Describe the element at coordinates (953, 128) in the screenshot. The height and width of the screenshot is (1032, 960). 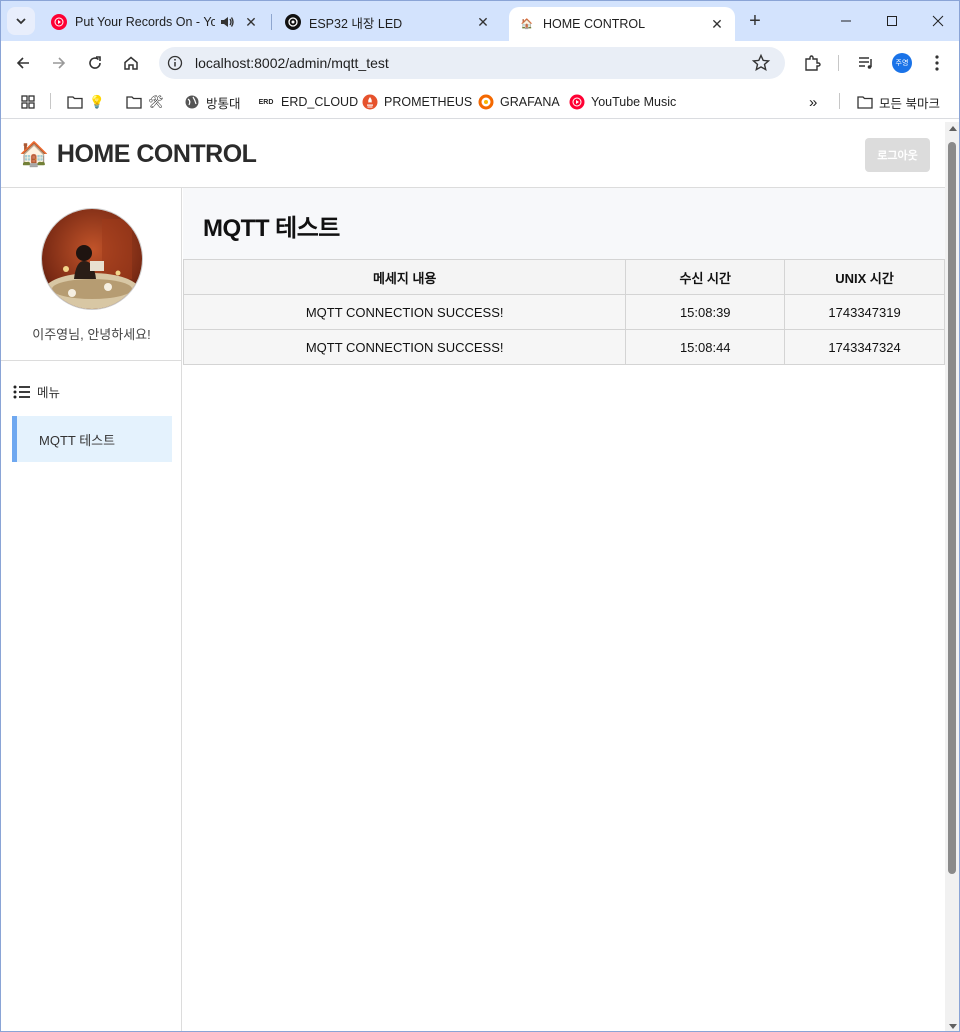
I see `scroll-up-arrow-icon` at that location.